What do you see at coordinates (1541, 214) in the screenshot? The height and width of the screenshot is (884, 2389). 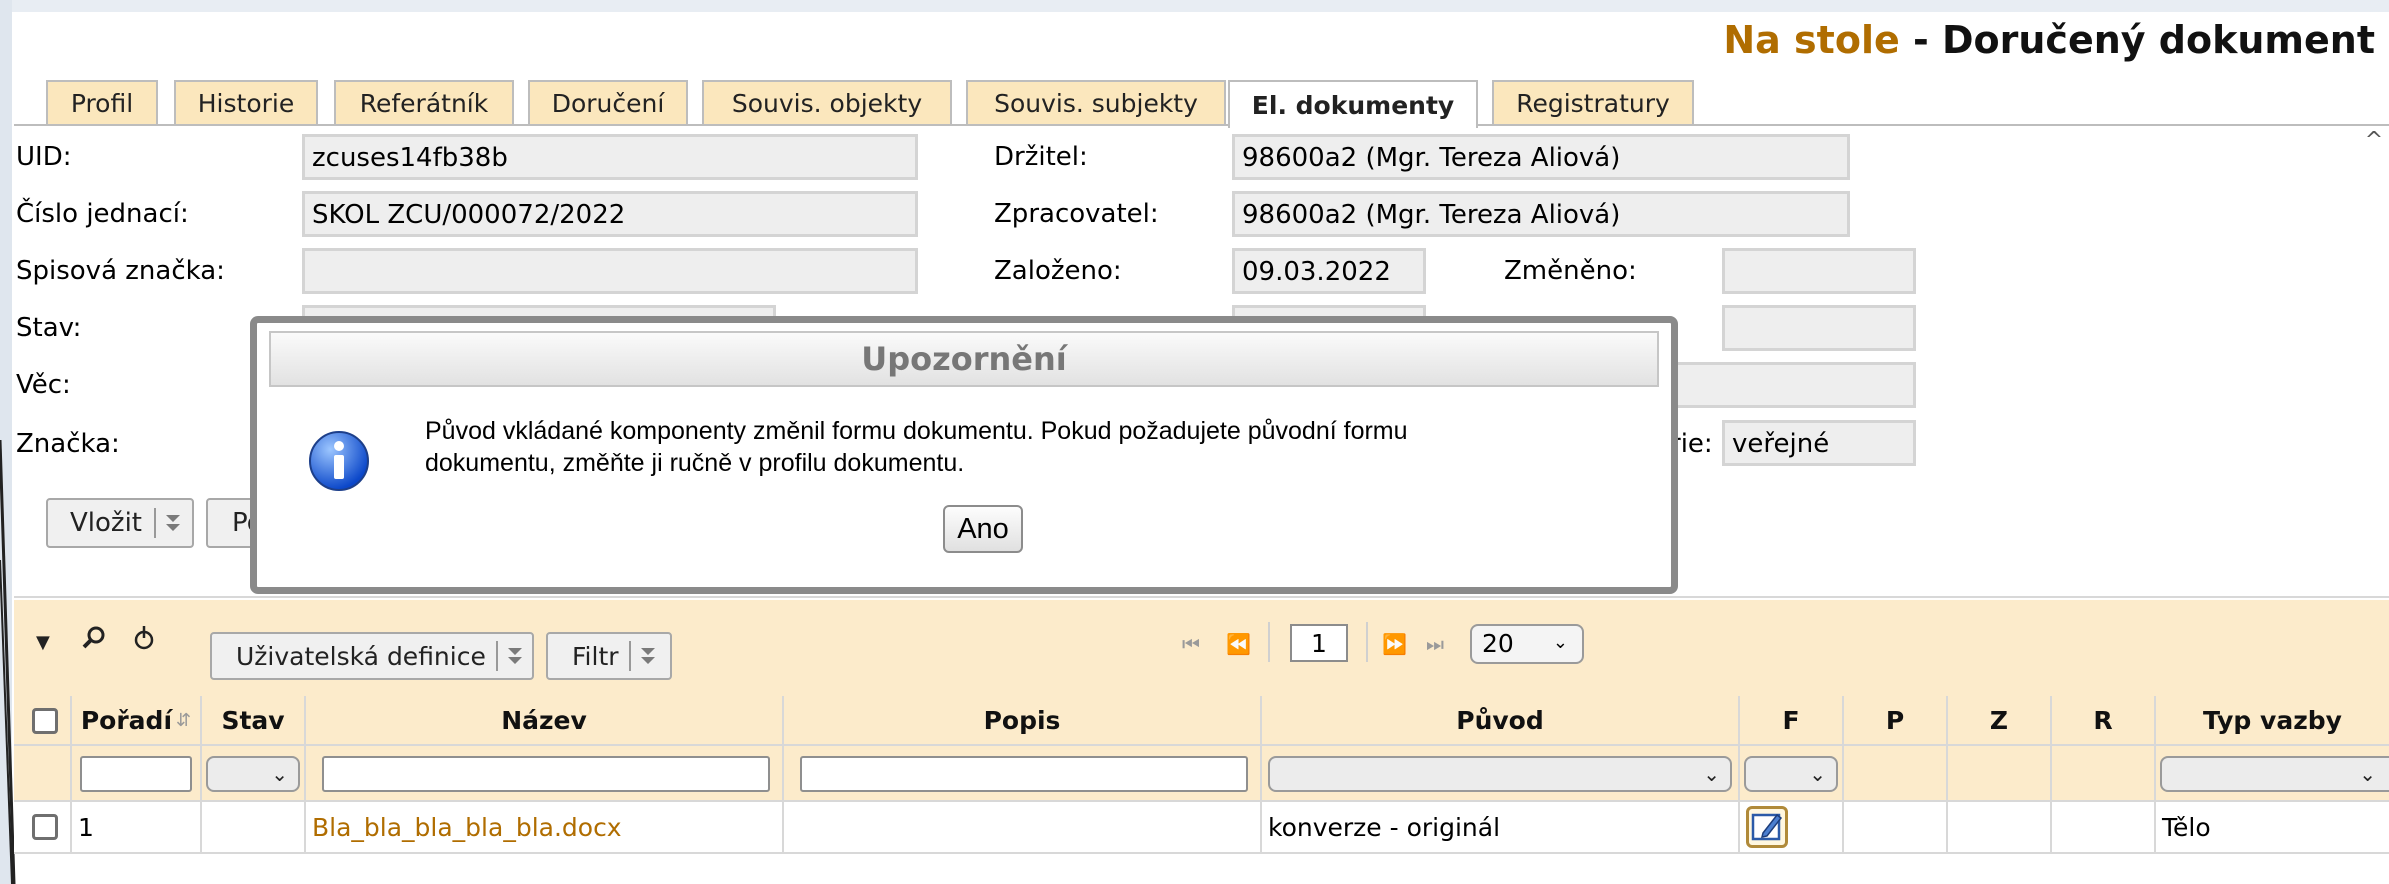 I see `zpracovatel-field: 98600a2 (Mgr. Tereza Aliová)` at bounding box center [1541, 214].